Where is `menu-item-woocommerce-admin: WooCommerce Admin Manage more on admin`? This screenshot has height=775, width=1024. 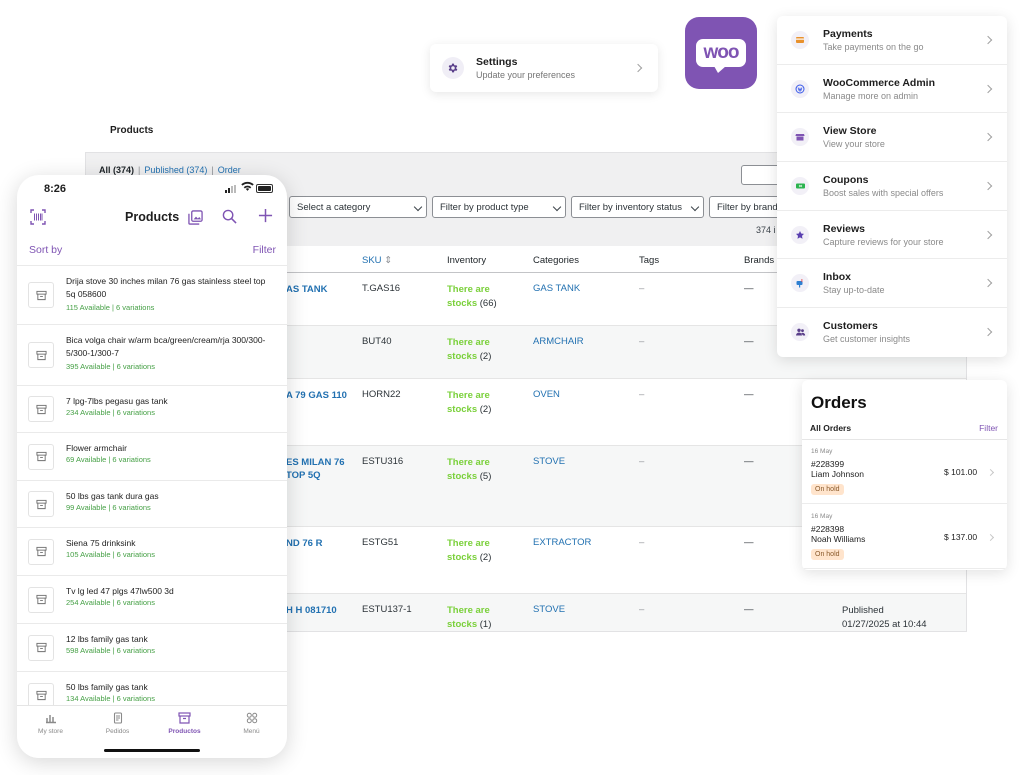 menu-item-woocommerce-admin: WooCommerce Admin Manage more on admin is located at coordinates (892, 89).